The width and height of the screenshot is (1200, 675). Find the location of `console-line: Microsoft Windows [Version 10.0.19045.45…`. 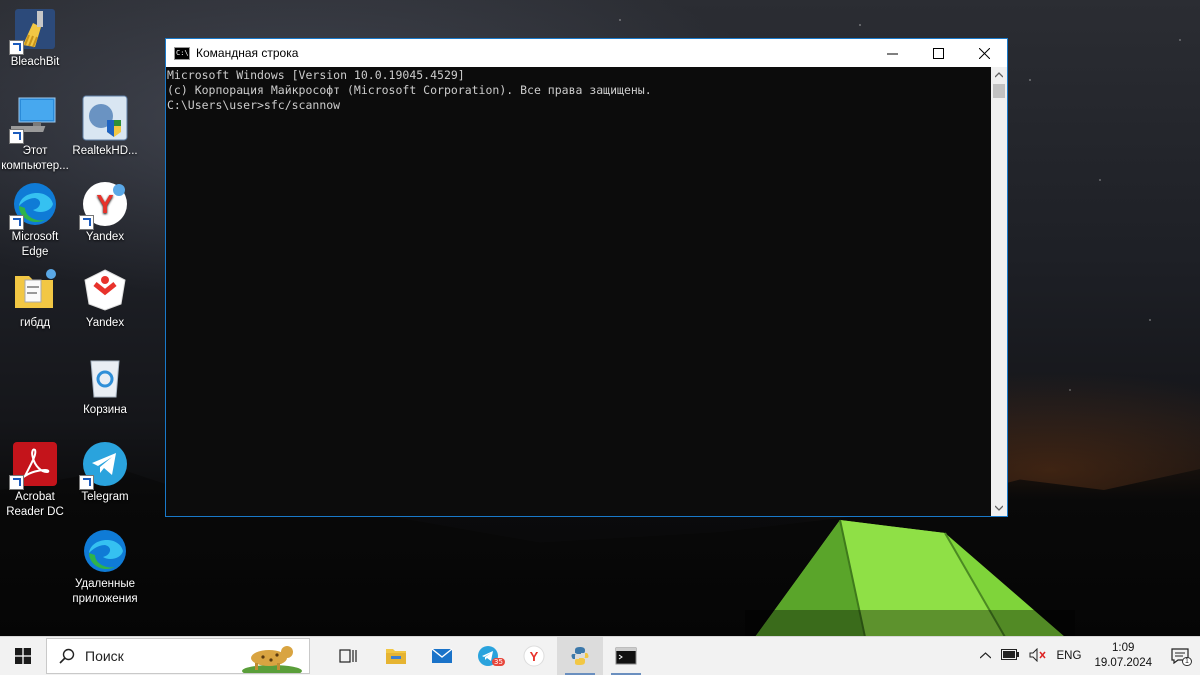

console-line: Microsoft Windows [Version 10.0.19045.45… is located at coordinates (316, 75).